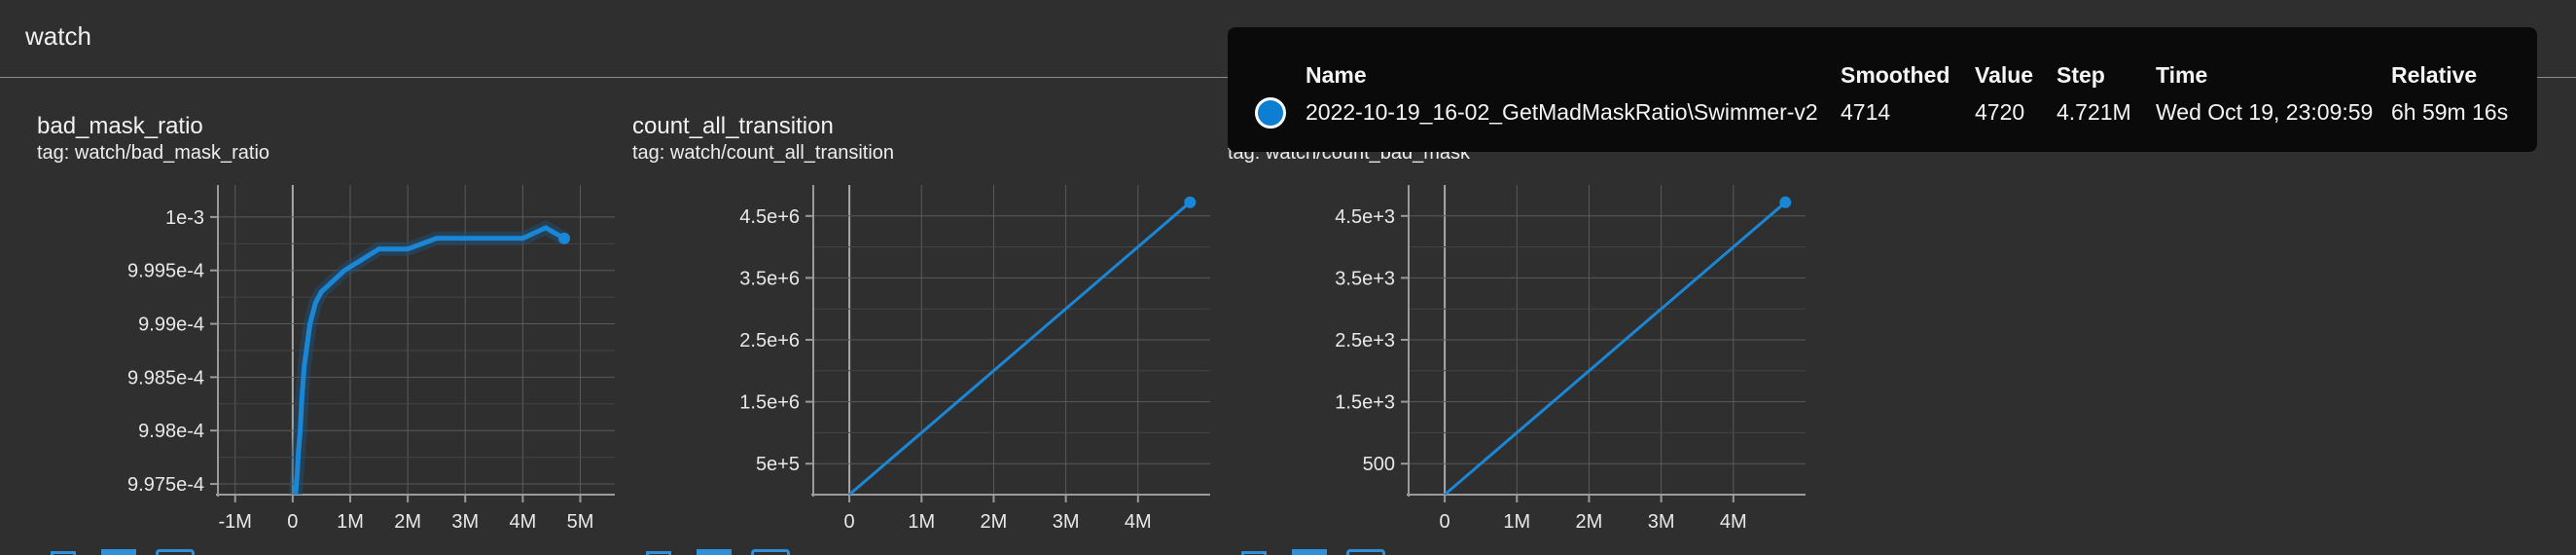 Image resolution: width=2576 pixels, height=555 pixels. Describe the element at coordinates (769, 278) in the screenshot. I see `y-tick-label: 3.5e+6` at that location.